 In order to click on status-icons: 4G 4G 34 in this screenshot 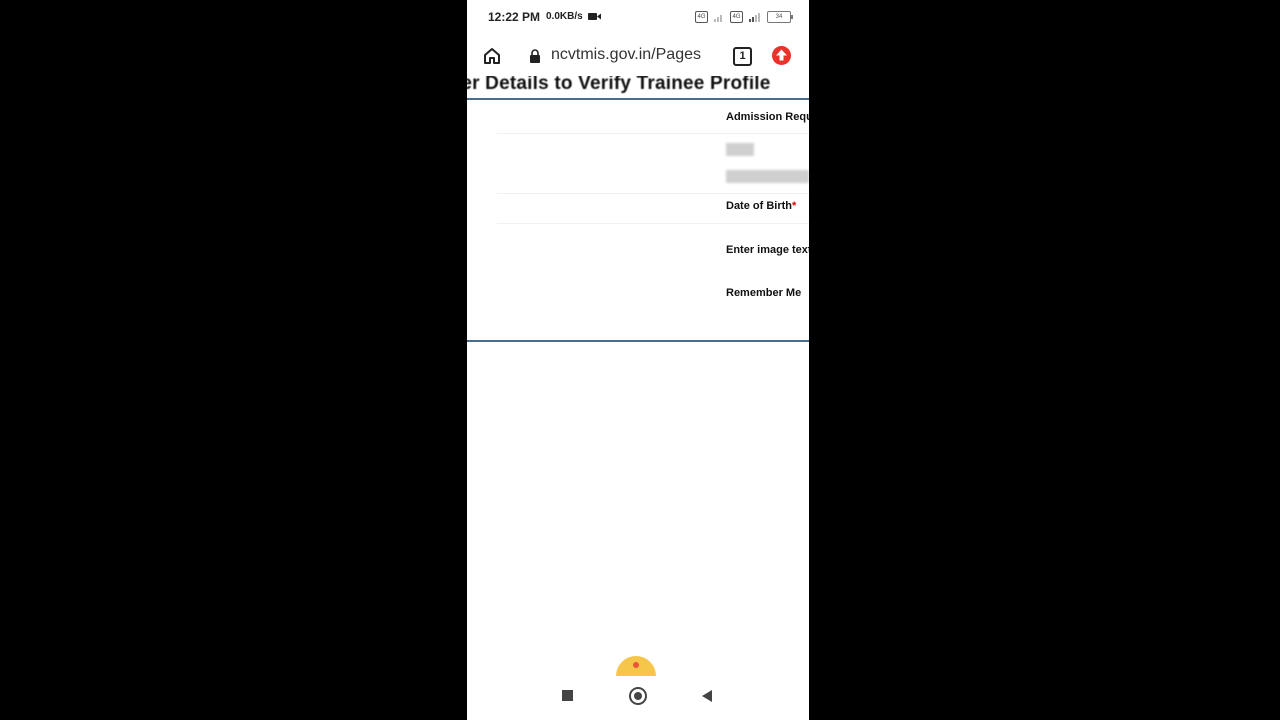, I will do `click(744, 17)`.